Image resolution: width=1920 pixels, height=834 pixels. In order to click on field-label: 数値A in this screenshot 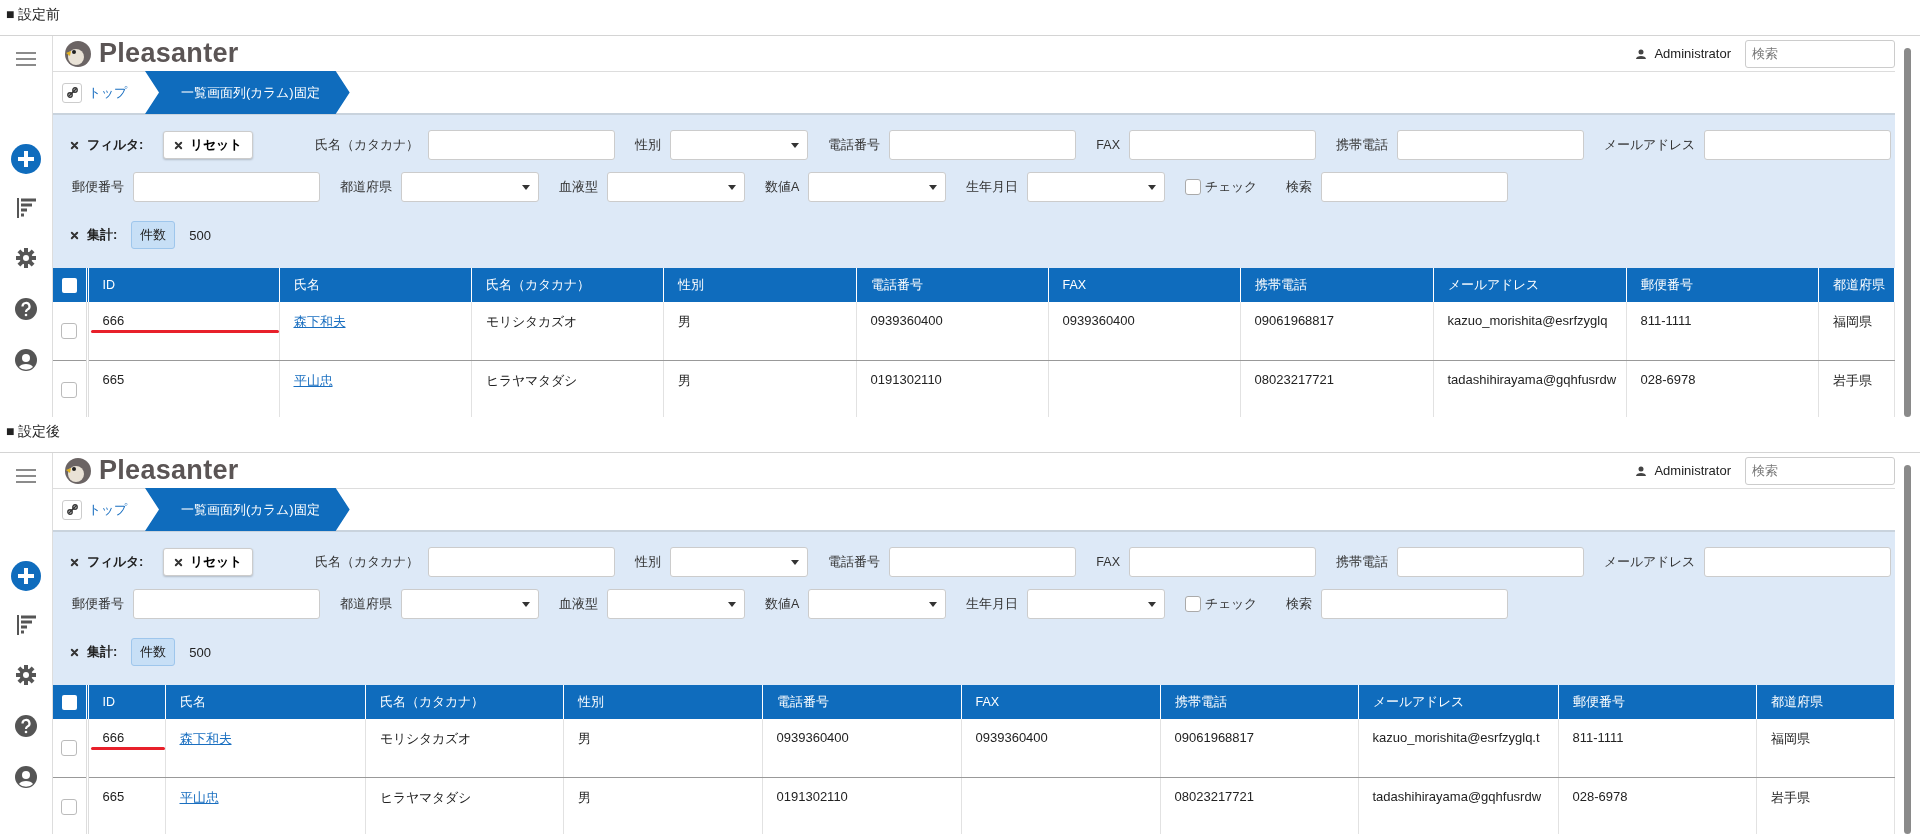, I will do `click(782, 604)`.